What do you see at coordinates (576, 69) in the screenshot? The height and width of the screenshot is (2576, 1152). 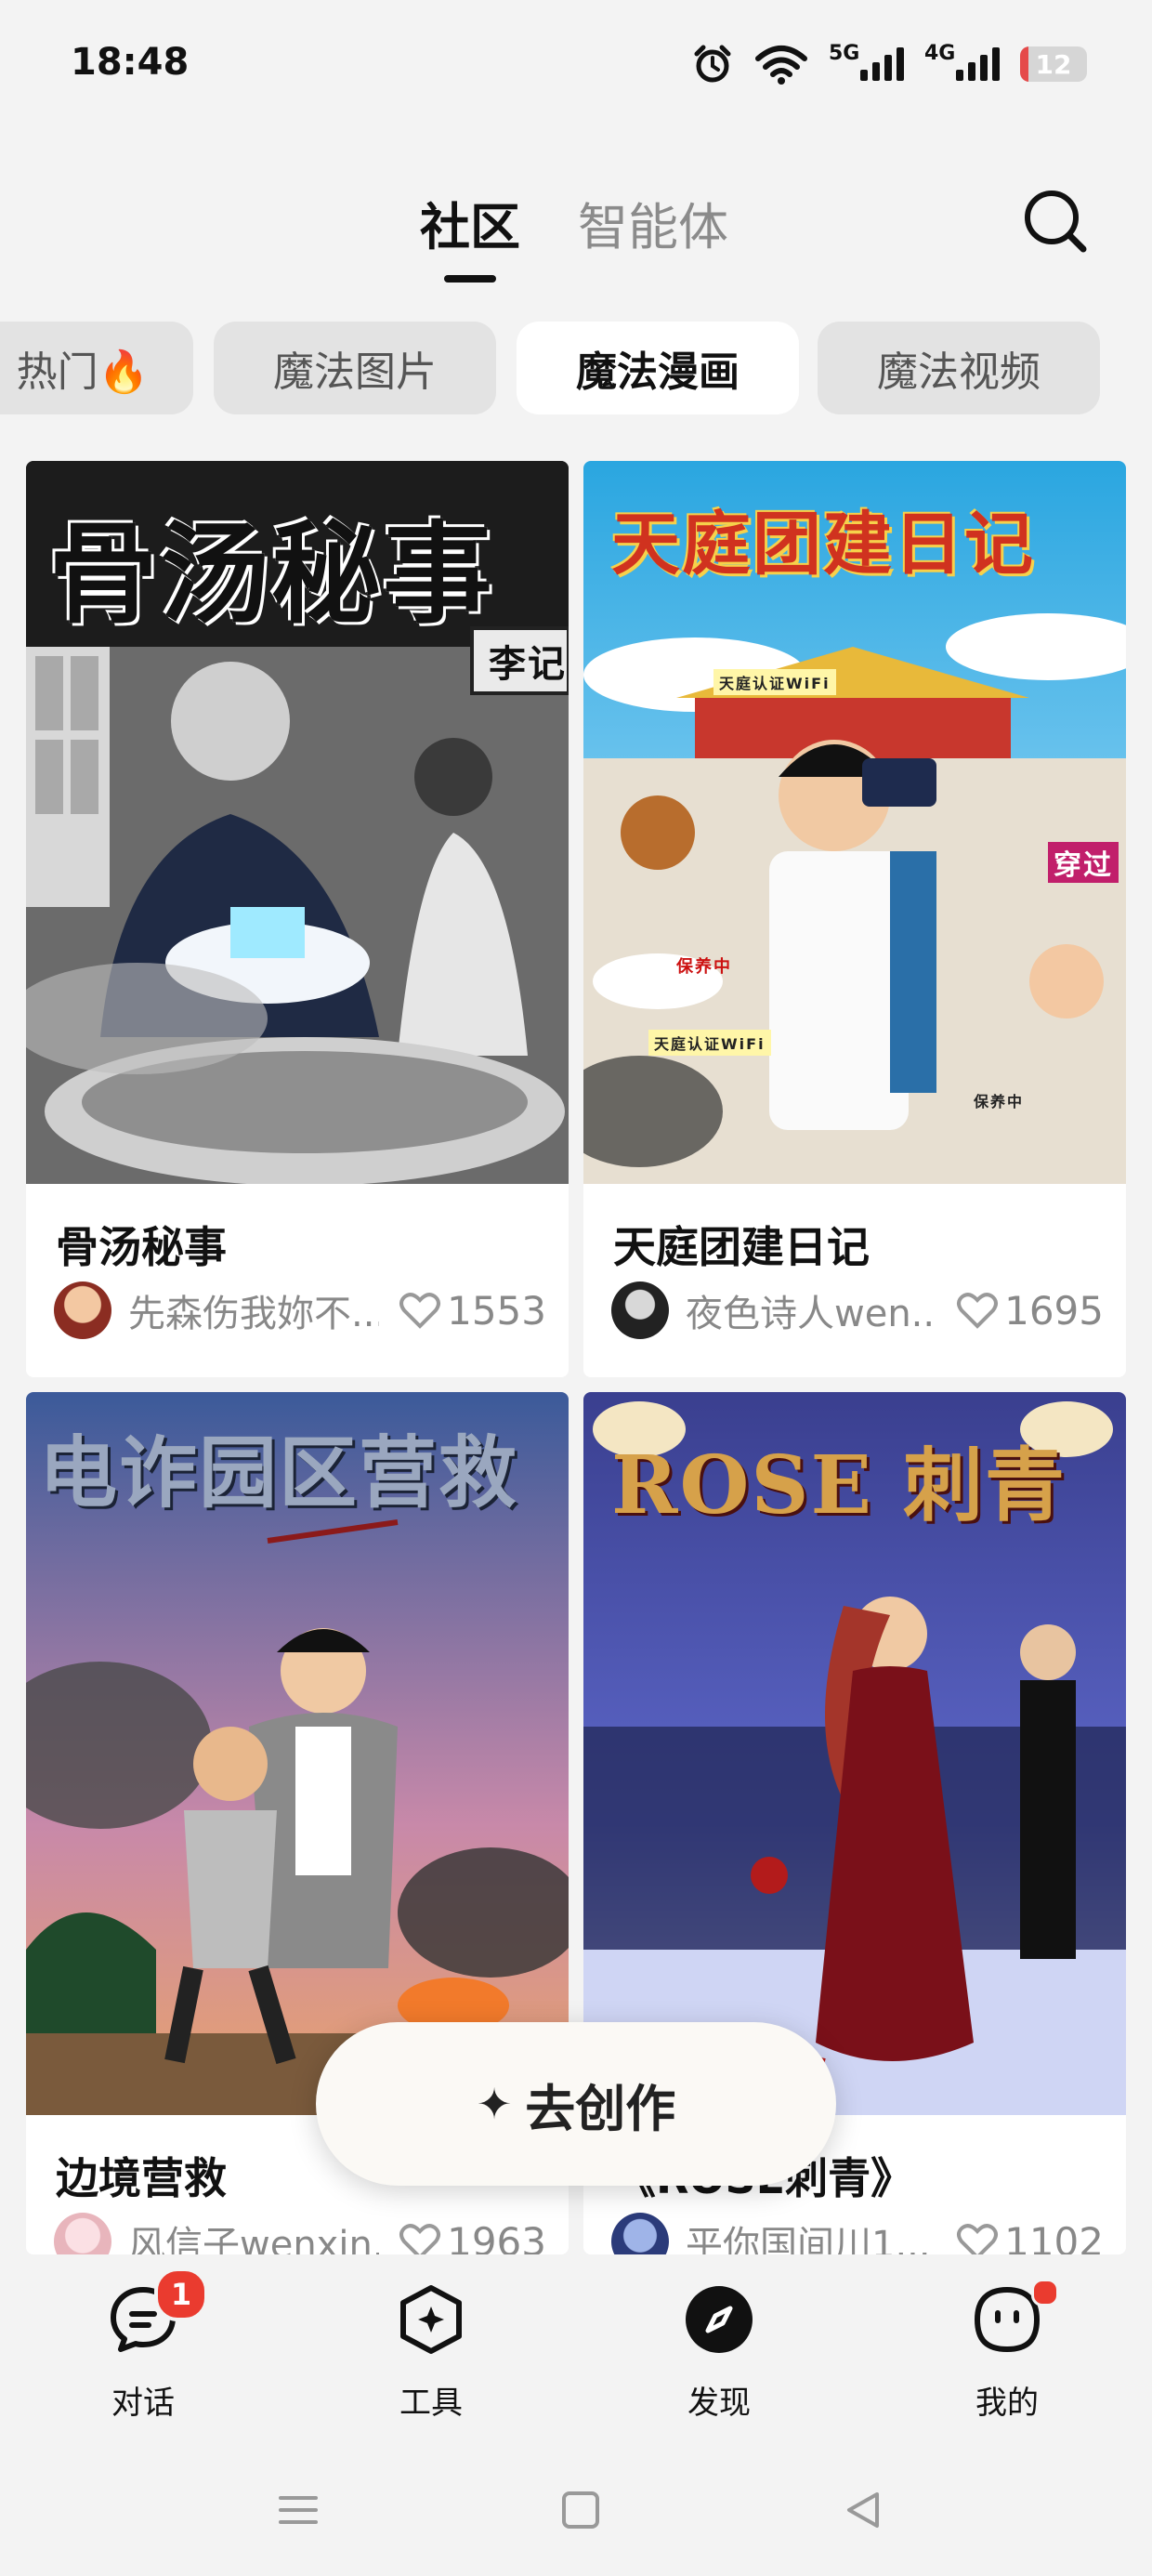 I see `status-bar: 18:48 5G 4G 12` at bounding box center [576, 69].